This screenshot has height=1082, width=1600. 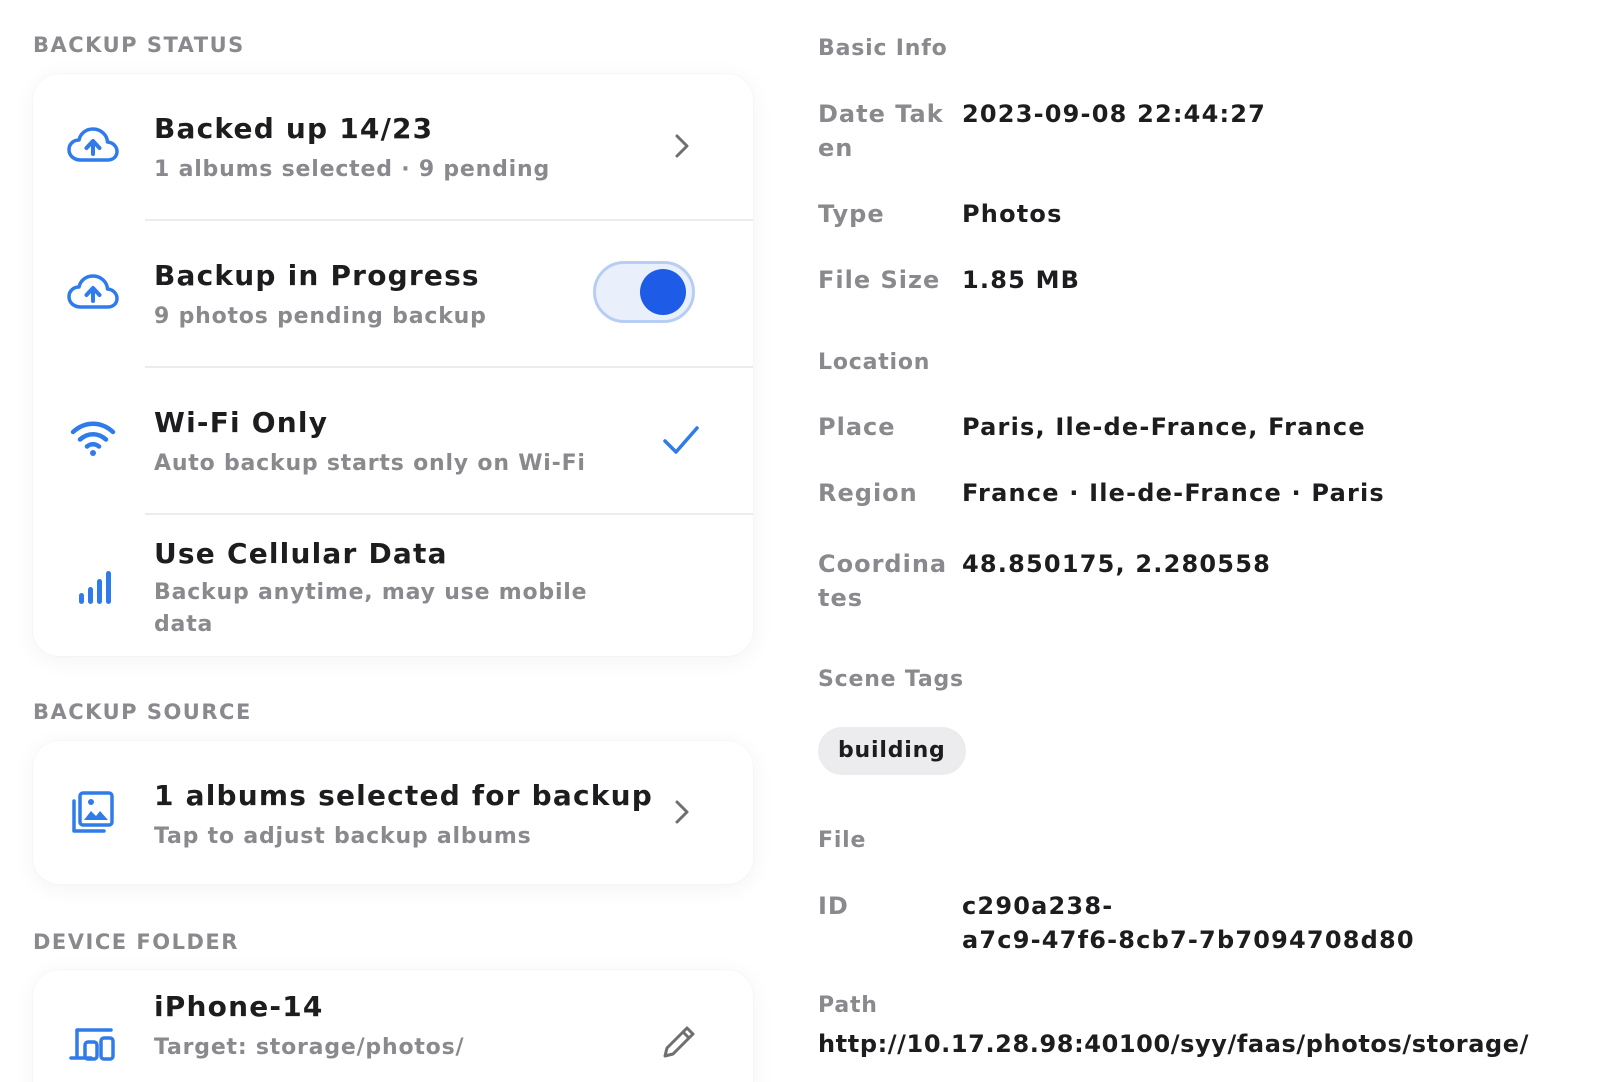 I want to click on file-size-label: File Size, so click(x=879, y=280).